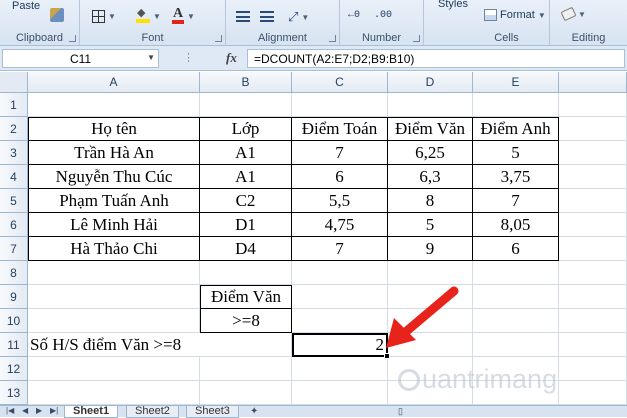 Image resolution: width=627 pixels, height=418 pixels. I want to click on insert-sheet-icon: ✦, so click(254, 411).